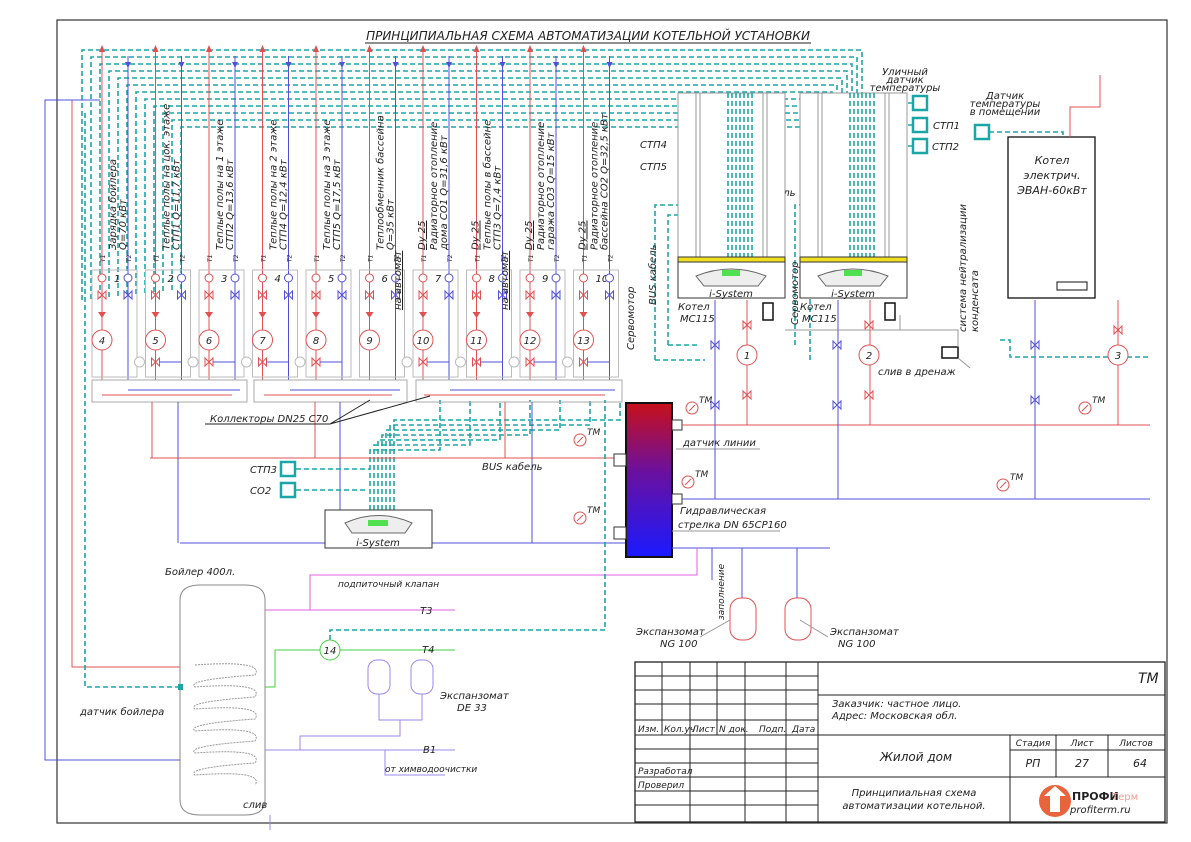 The width and height of the screenshot is (1191, 842). I want to click on circuit-number: 6, so click(385, 279).